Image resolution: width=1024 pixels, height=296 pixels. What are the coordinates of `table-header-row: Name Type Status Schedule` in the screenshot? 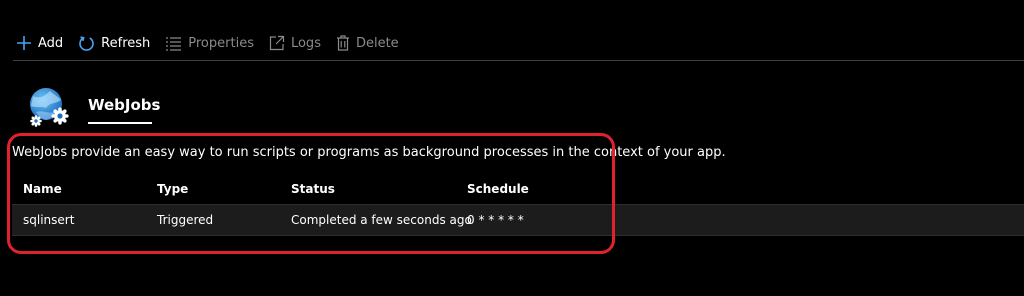 It's located at (518, 189).